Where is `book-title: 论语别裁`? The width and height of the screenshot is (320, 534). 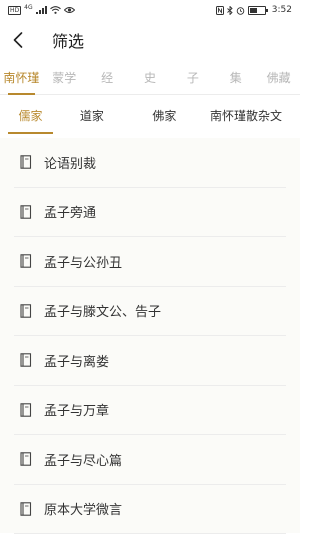
book-title: 论语别裁 is located at coordinates (70, 162).